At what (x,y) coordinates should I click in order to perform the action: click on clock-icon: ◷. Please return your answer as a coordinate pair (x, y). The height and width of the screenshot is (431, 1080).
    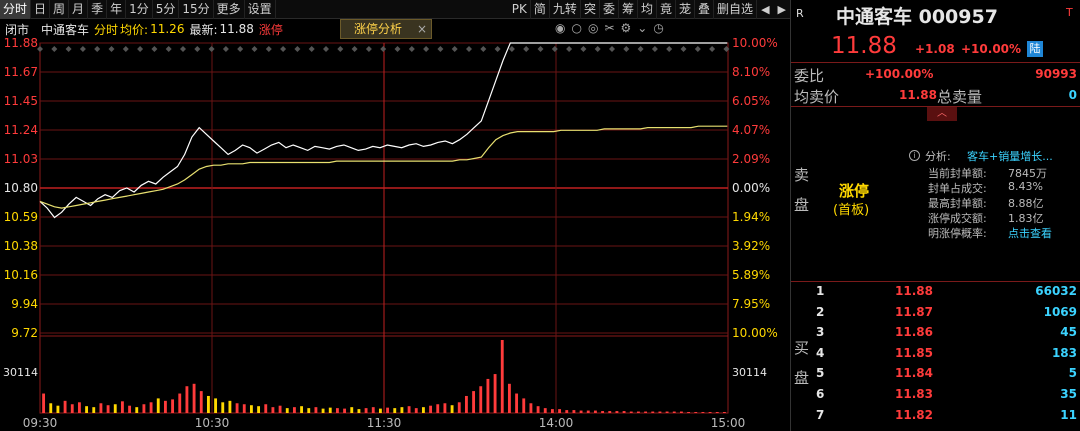
    Looking at the image, I should click on (661, 28).